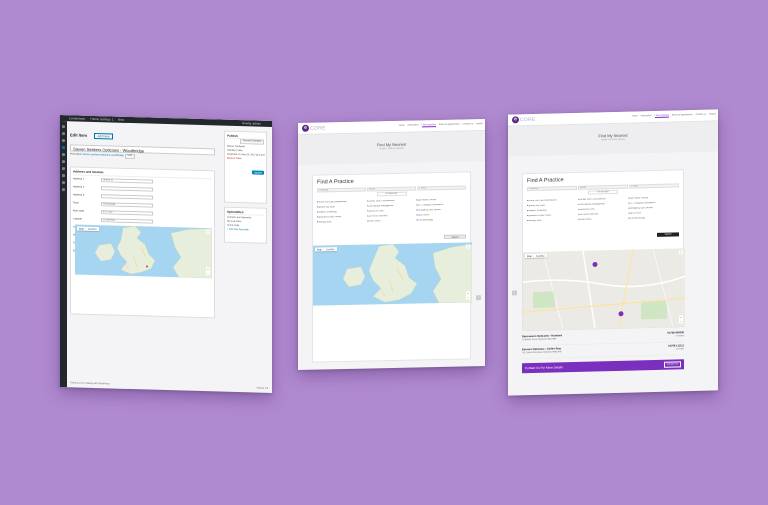 The image size is (768, 505). What do you see at coordinates (245, 218) in the screenshot?
I see `speciality-checkbox: Contact Lens Specialist` at bounding box center [245, 218].